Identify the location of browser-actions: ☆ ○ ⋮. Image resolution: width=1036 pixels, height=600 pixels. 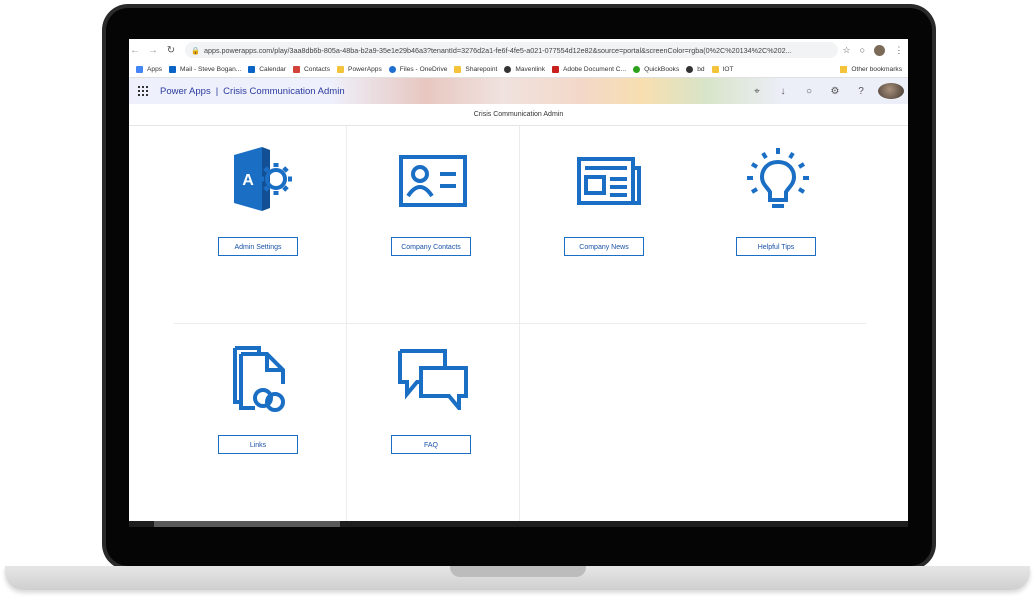
(873, 50).